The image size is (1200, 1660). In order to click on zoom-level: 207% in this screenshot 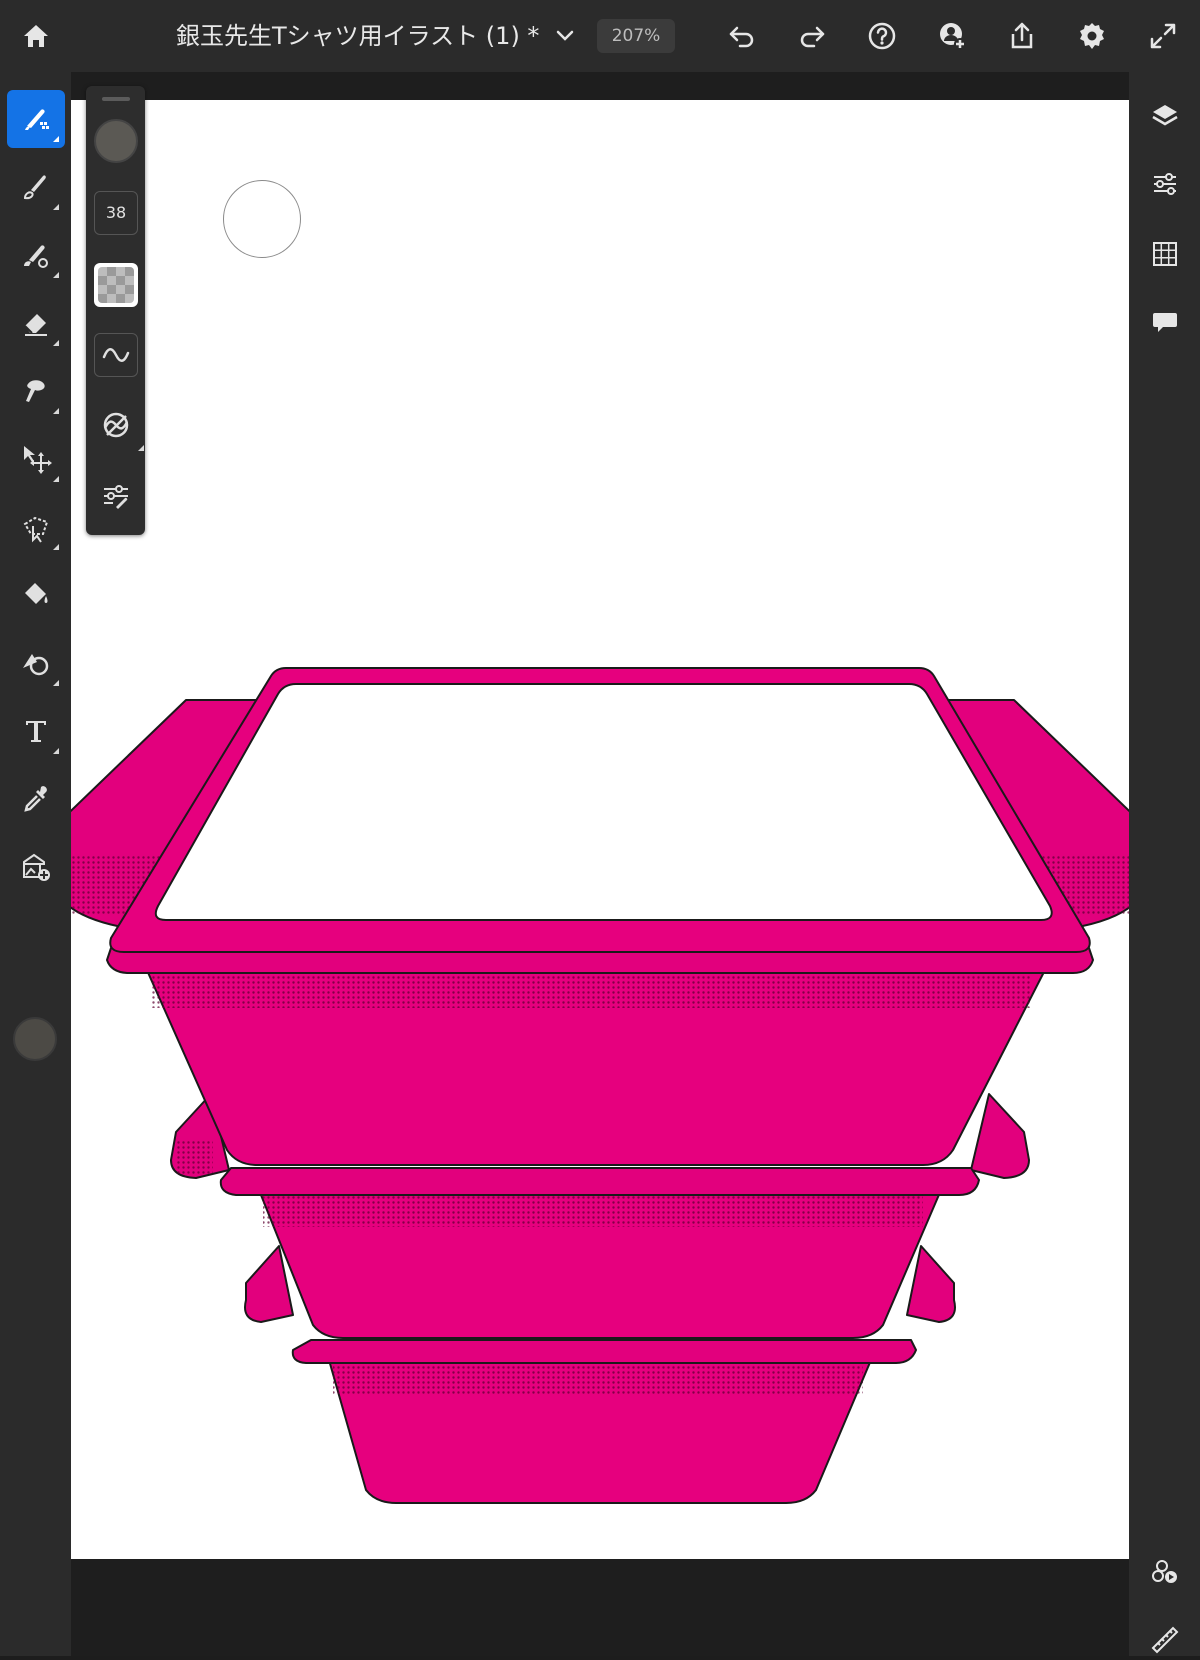, I will do `click(636, 36)`.